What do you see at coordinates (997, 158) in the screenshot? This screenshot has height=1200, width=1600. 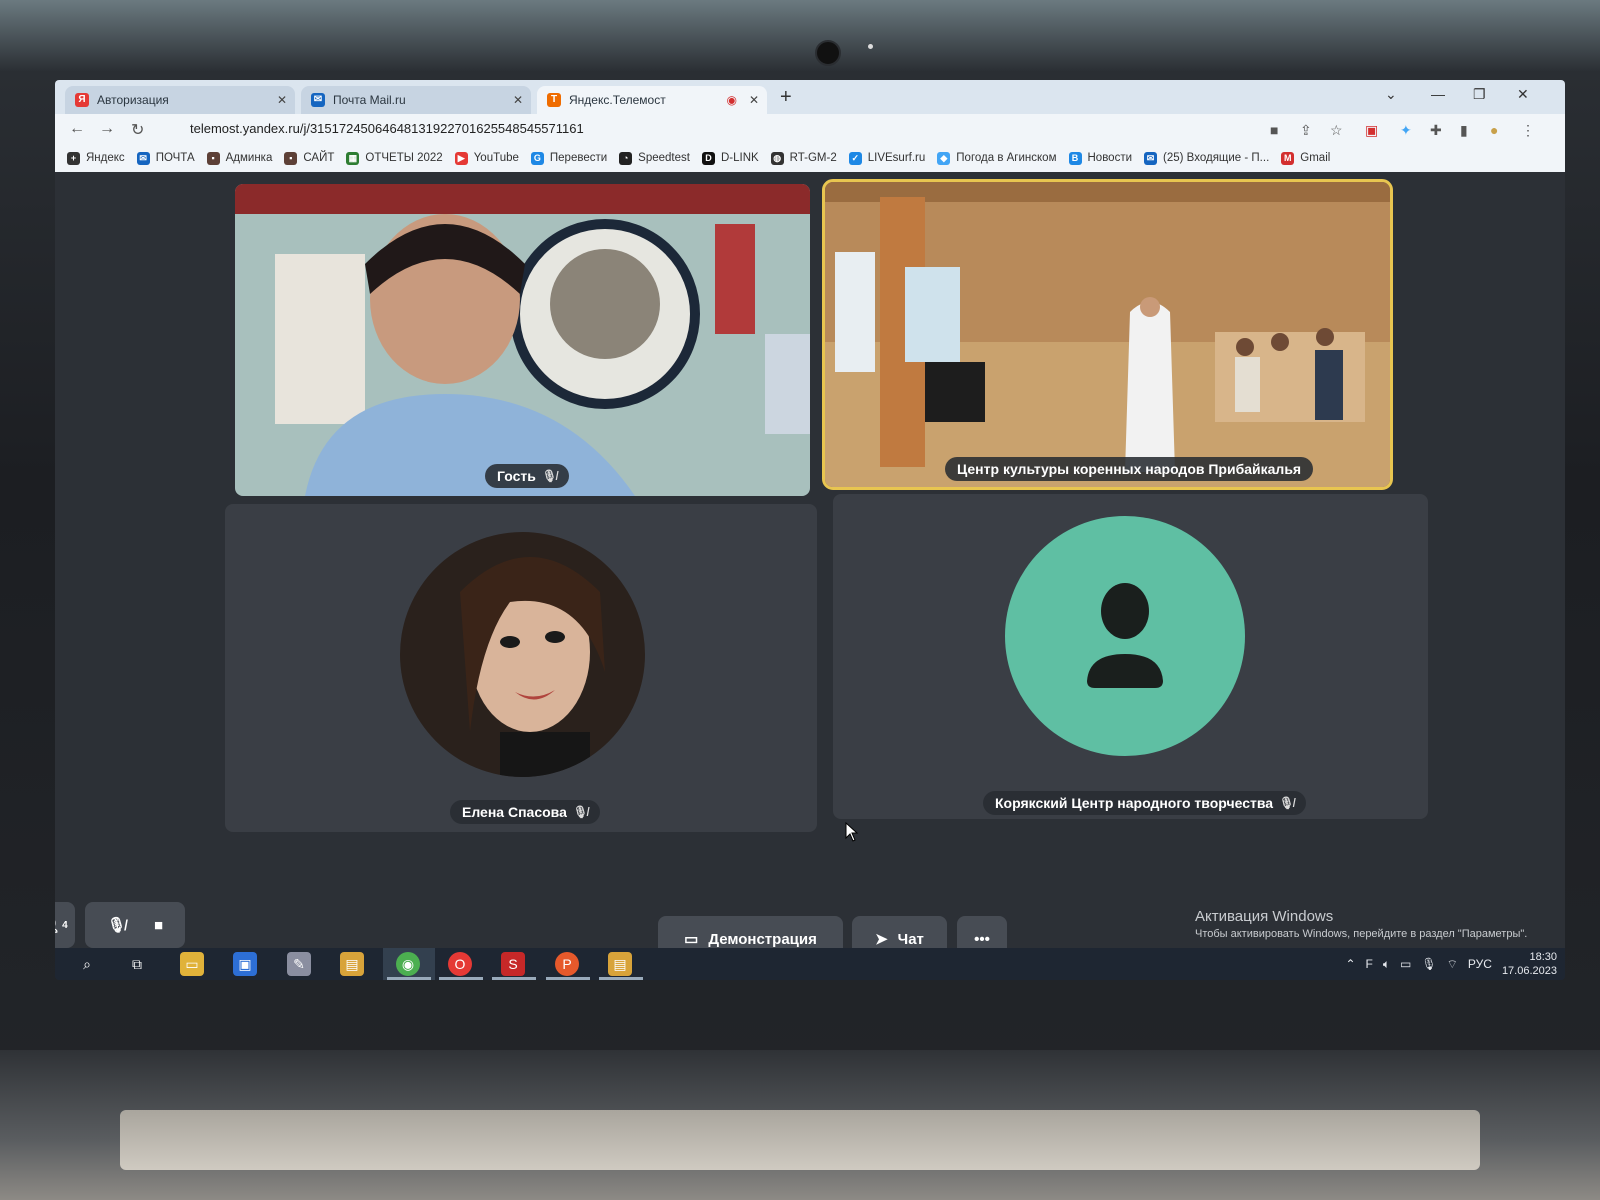 I see `bookmark-weather: ◆ Погода в Агинском` at bounding box center [997, 158].